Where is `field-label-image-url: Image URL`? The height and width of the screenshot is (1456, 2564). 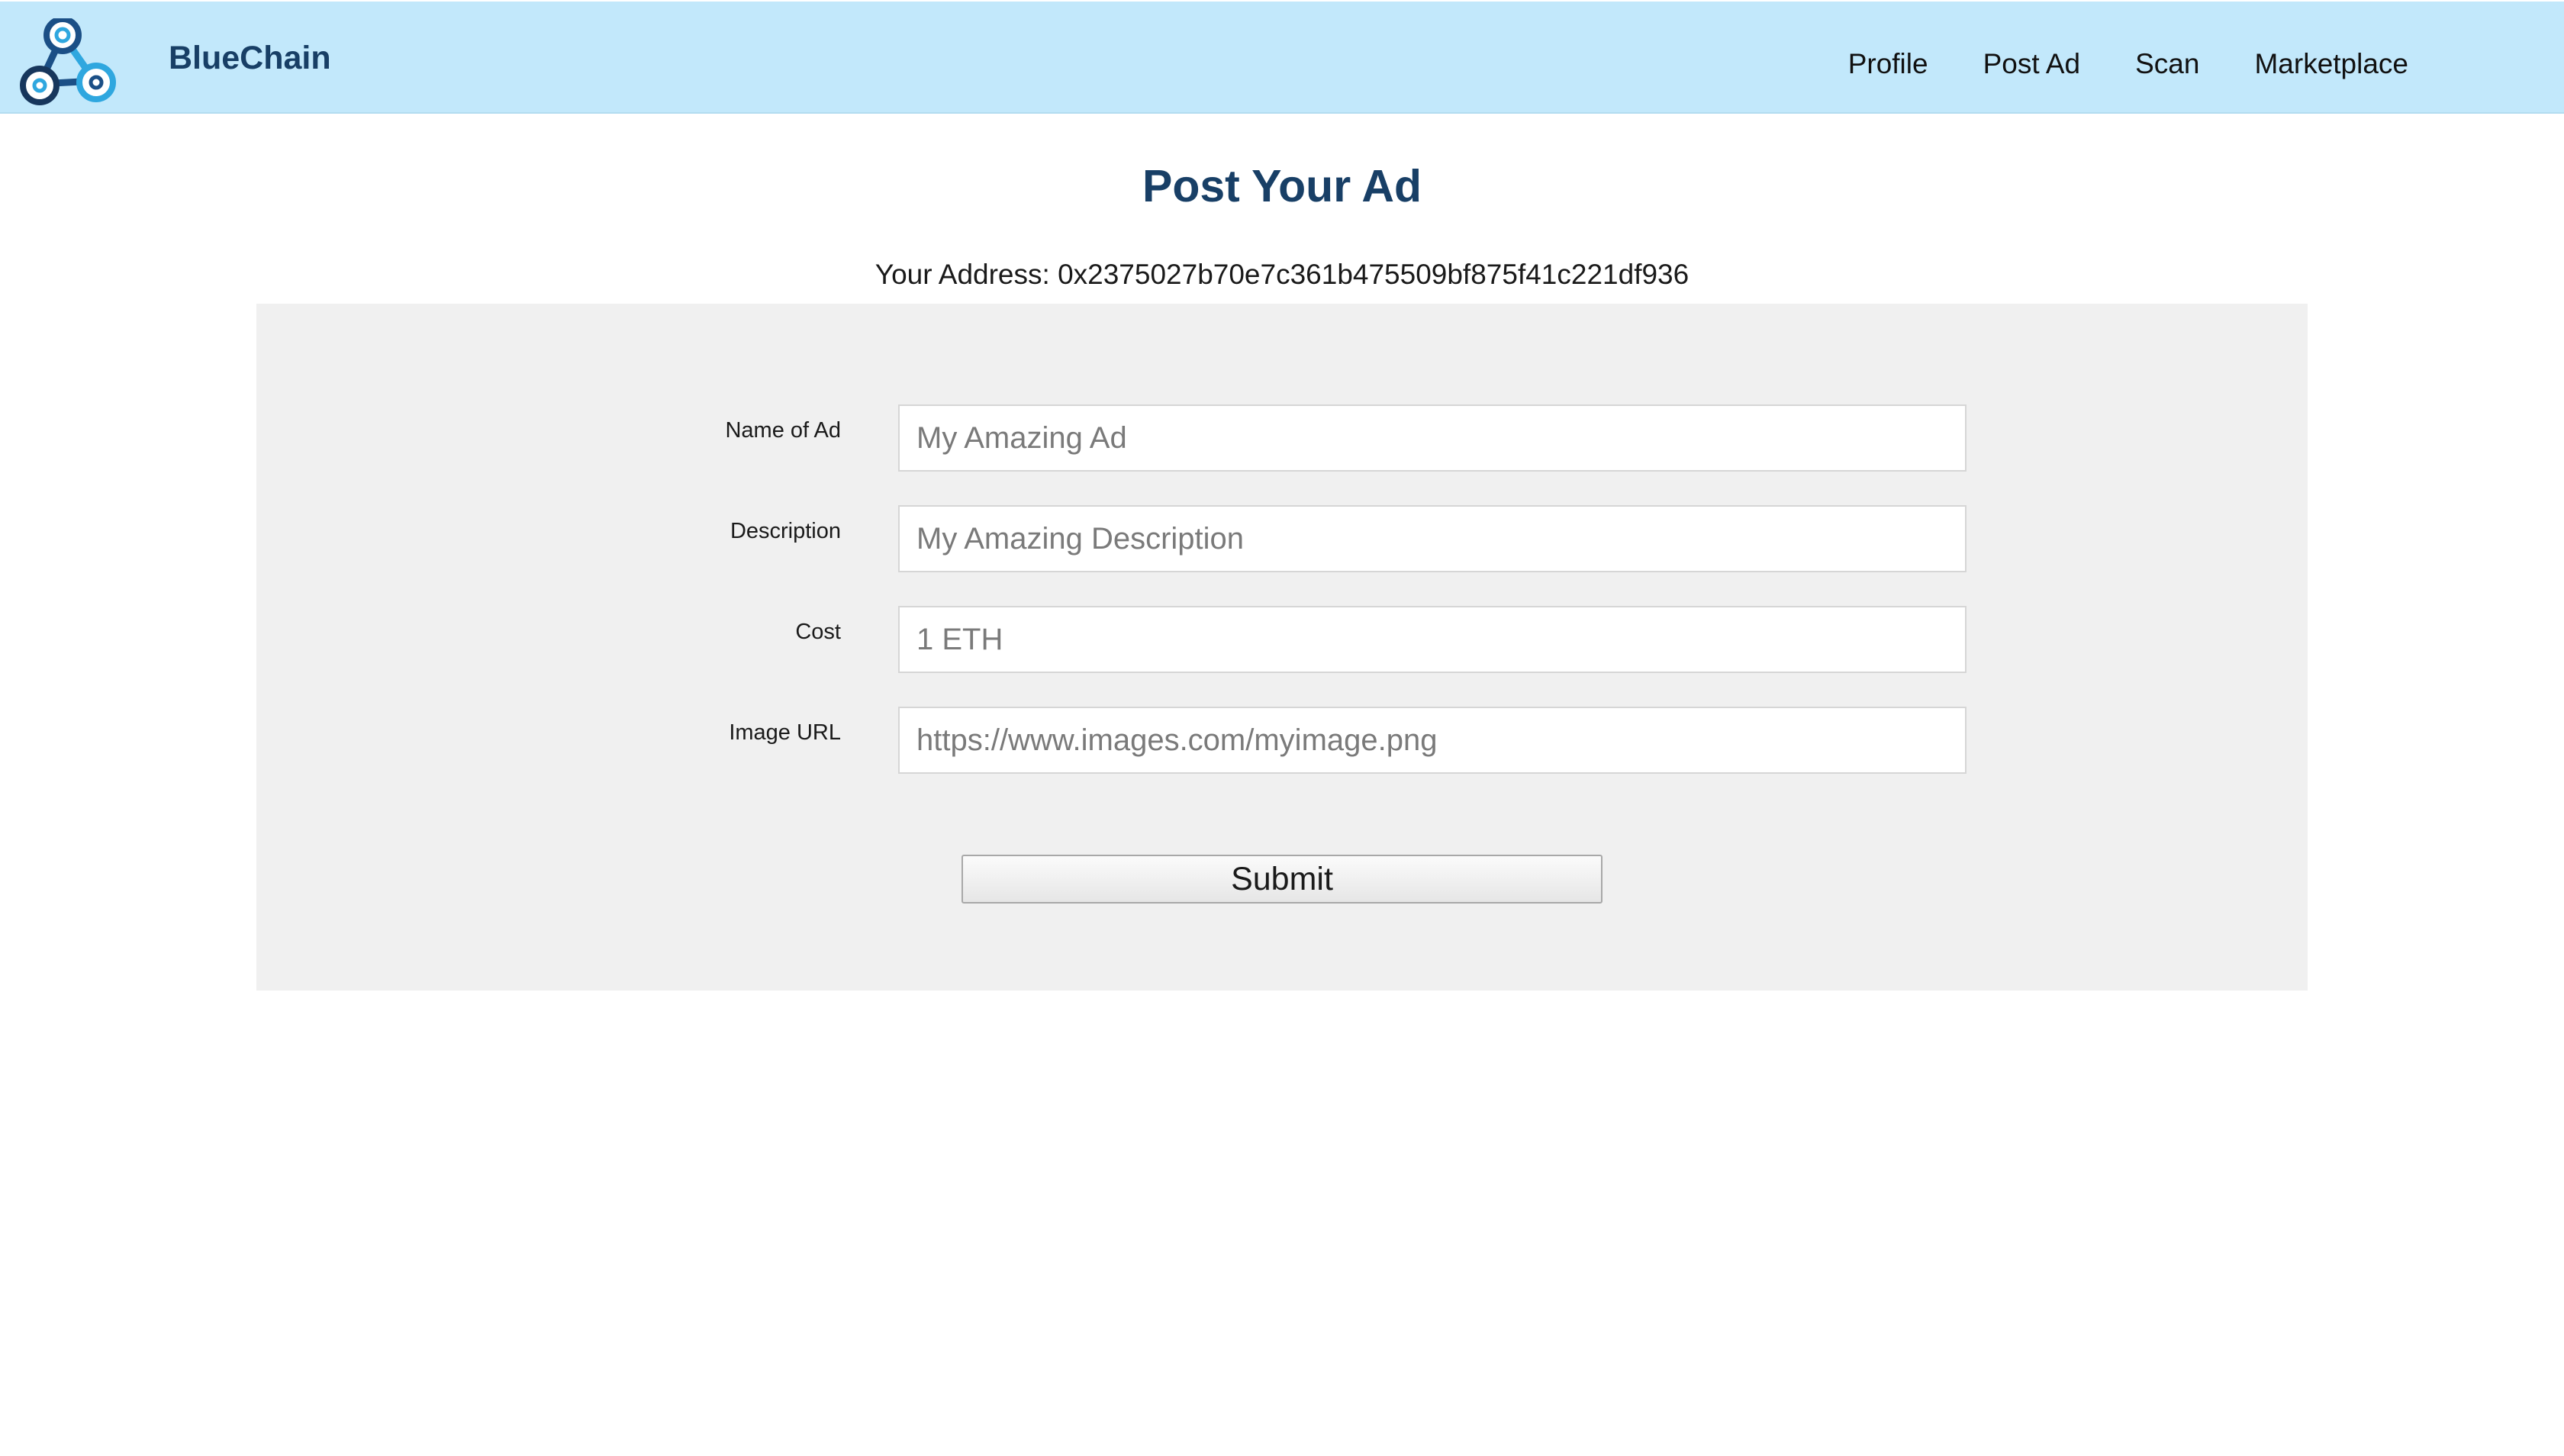
field-label-image-url: Image URL is located at coordinates (785, 732).